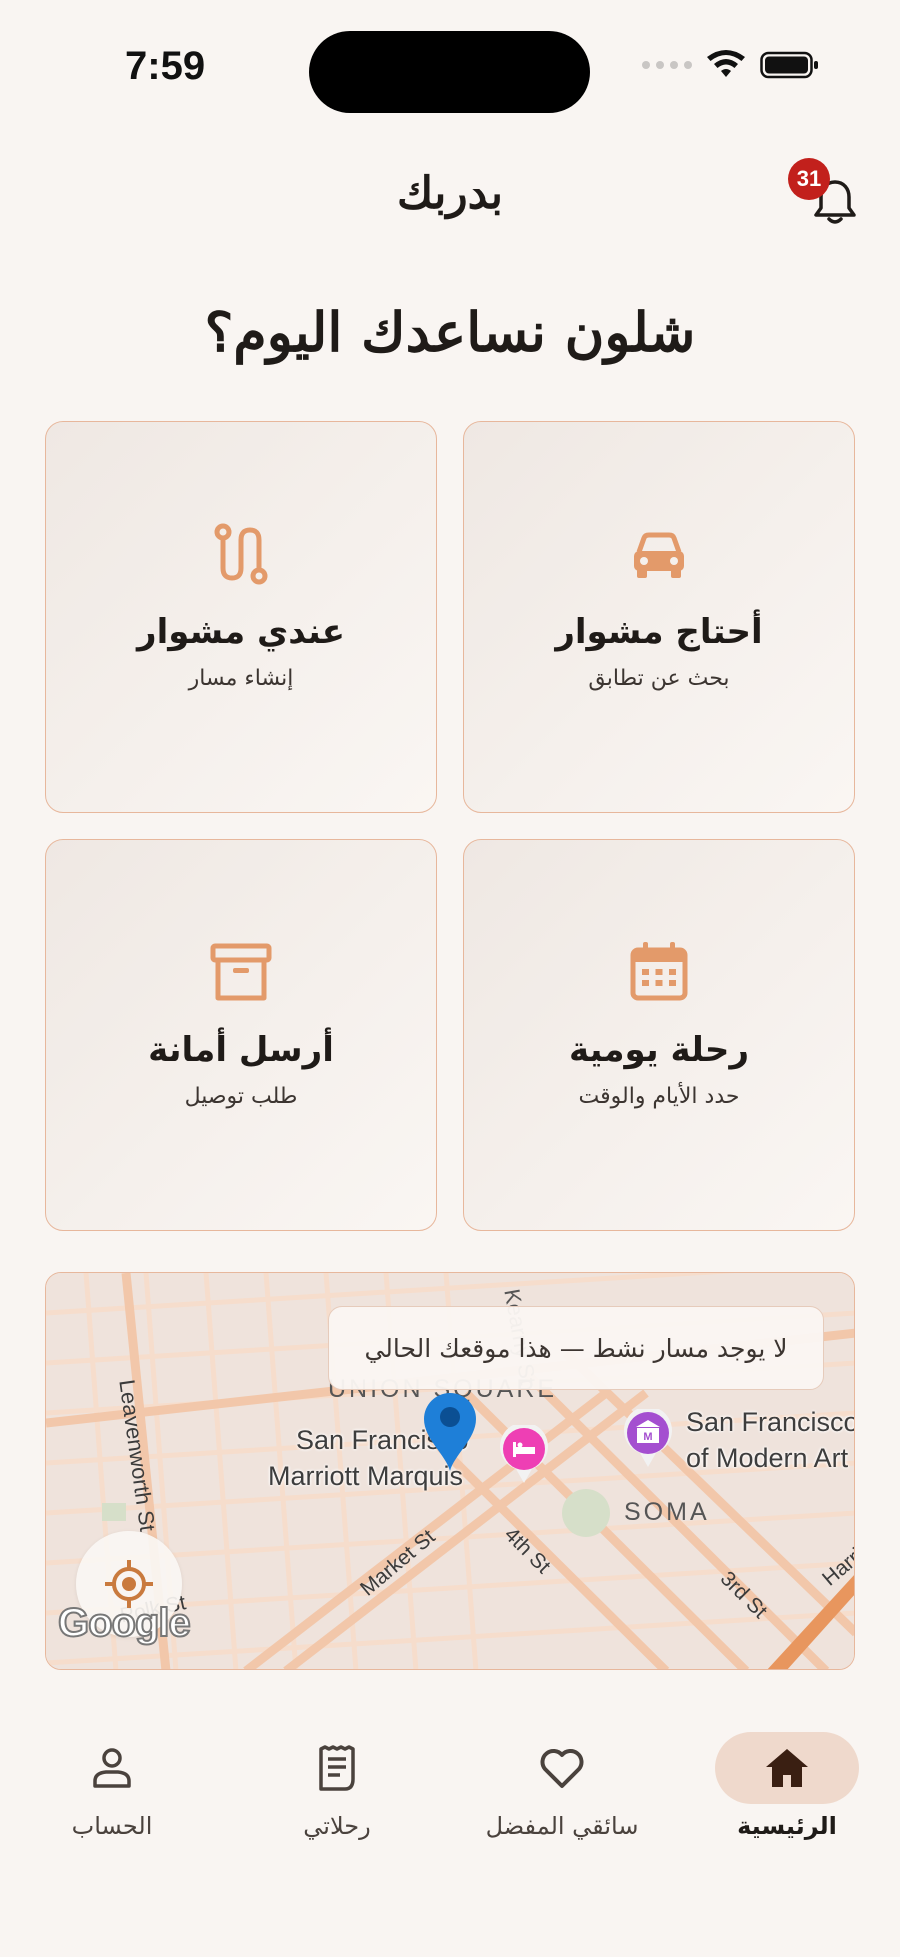 The image size is (900, 1957). What do you see at coordinates (449, 72) in the screenshot?
I see `dynamic-island` at bounding box center [449, 72].